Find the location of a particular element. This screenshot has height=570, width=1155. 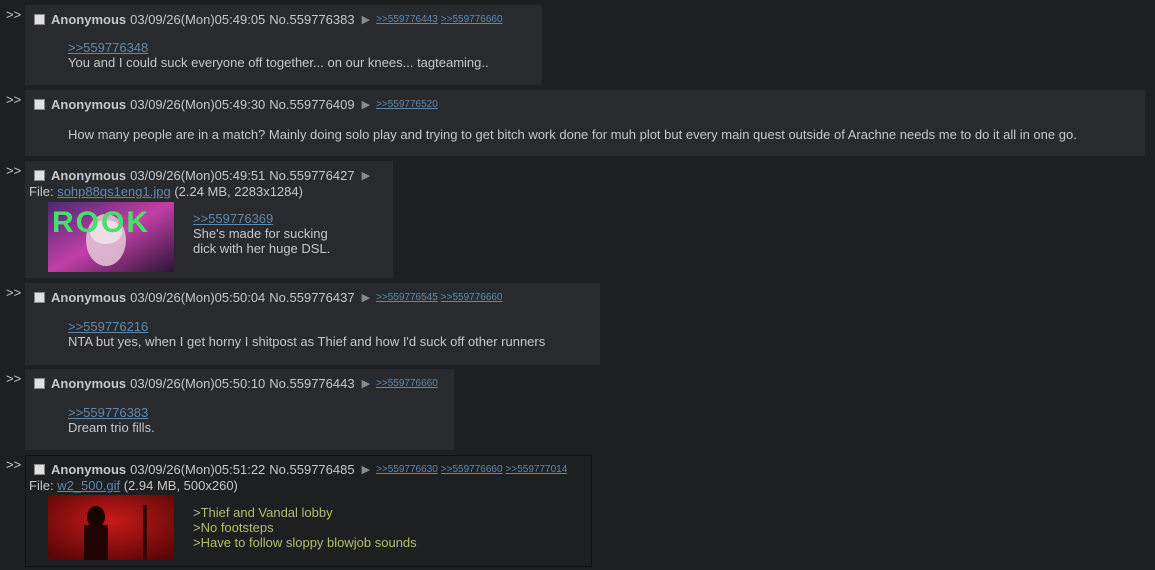

thumbnail-text: ROOK is located at coordinates (101, 222).